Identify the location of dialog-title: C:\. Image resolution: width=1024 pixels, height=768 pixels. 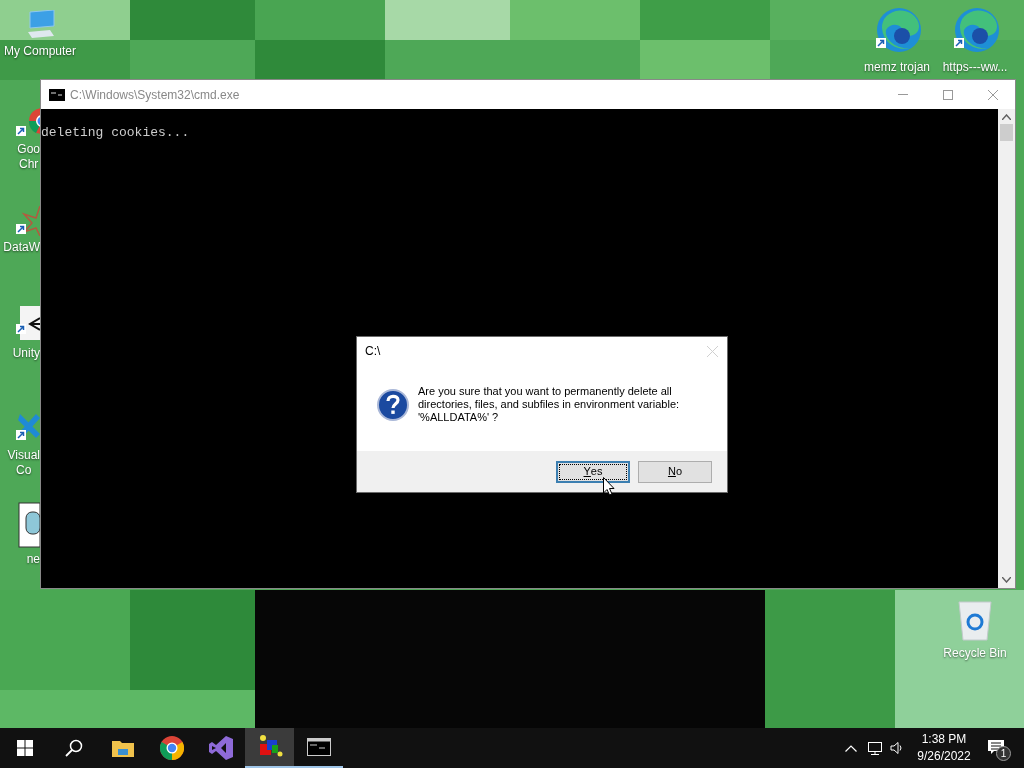
(373, 351).